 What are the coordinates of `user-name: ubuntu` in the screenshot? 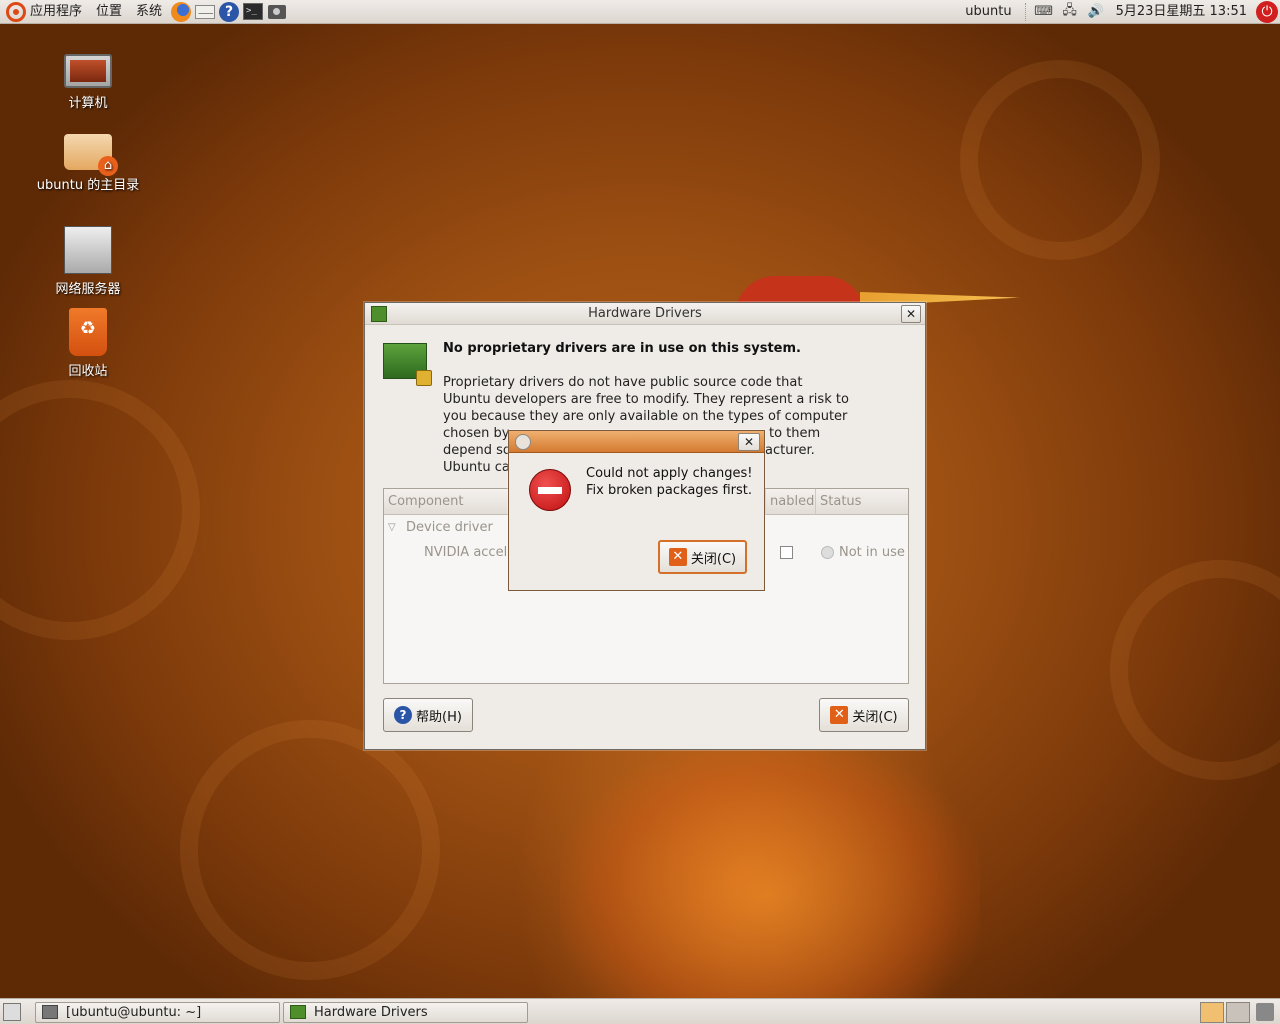 It's located at (988, 11).